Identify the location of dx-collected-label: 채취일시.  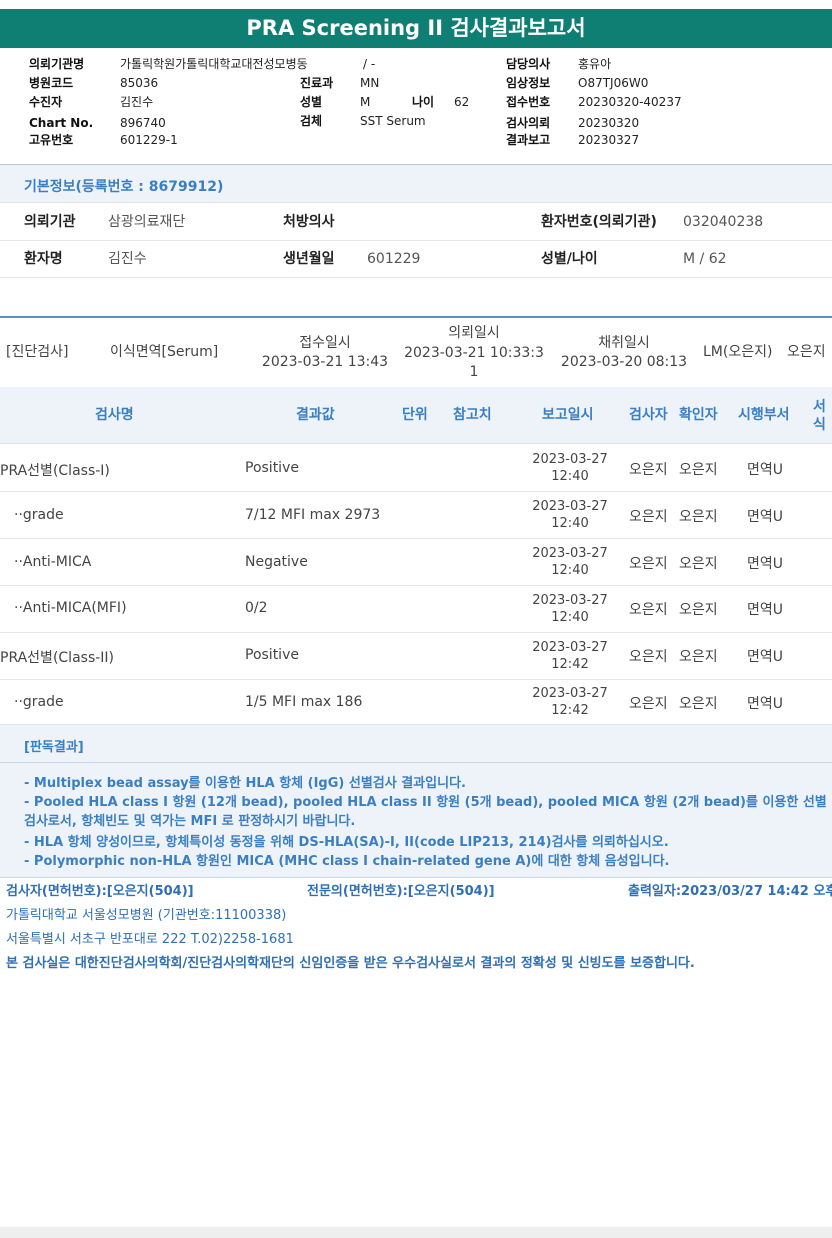
(624, 343).